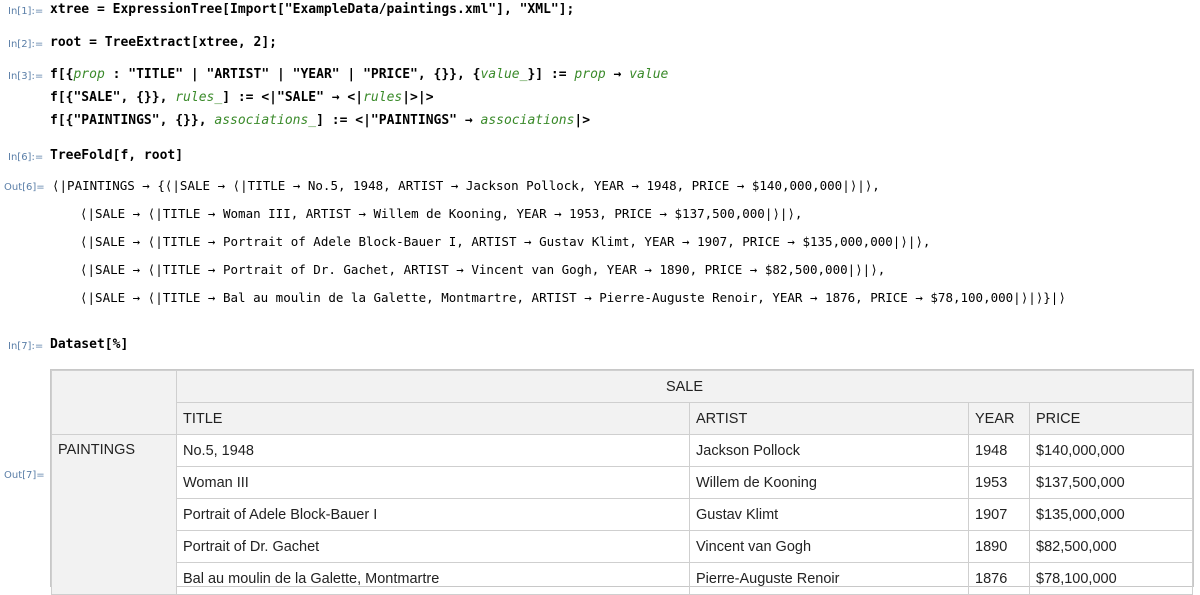 Image resolution: width=1200 pixels, height=595 pixels. I want to click on column-header-title: TITLE, so click(433, 418).